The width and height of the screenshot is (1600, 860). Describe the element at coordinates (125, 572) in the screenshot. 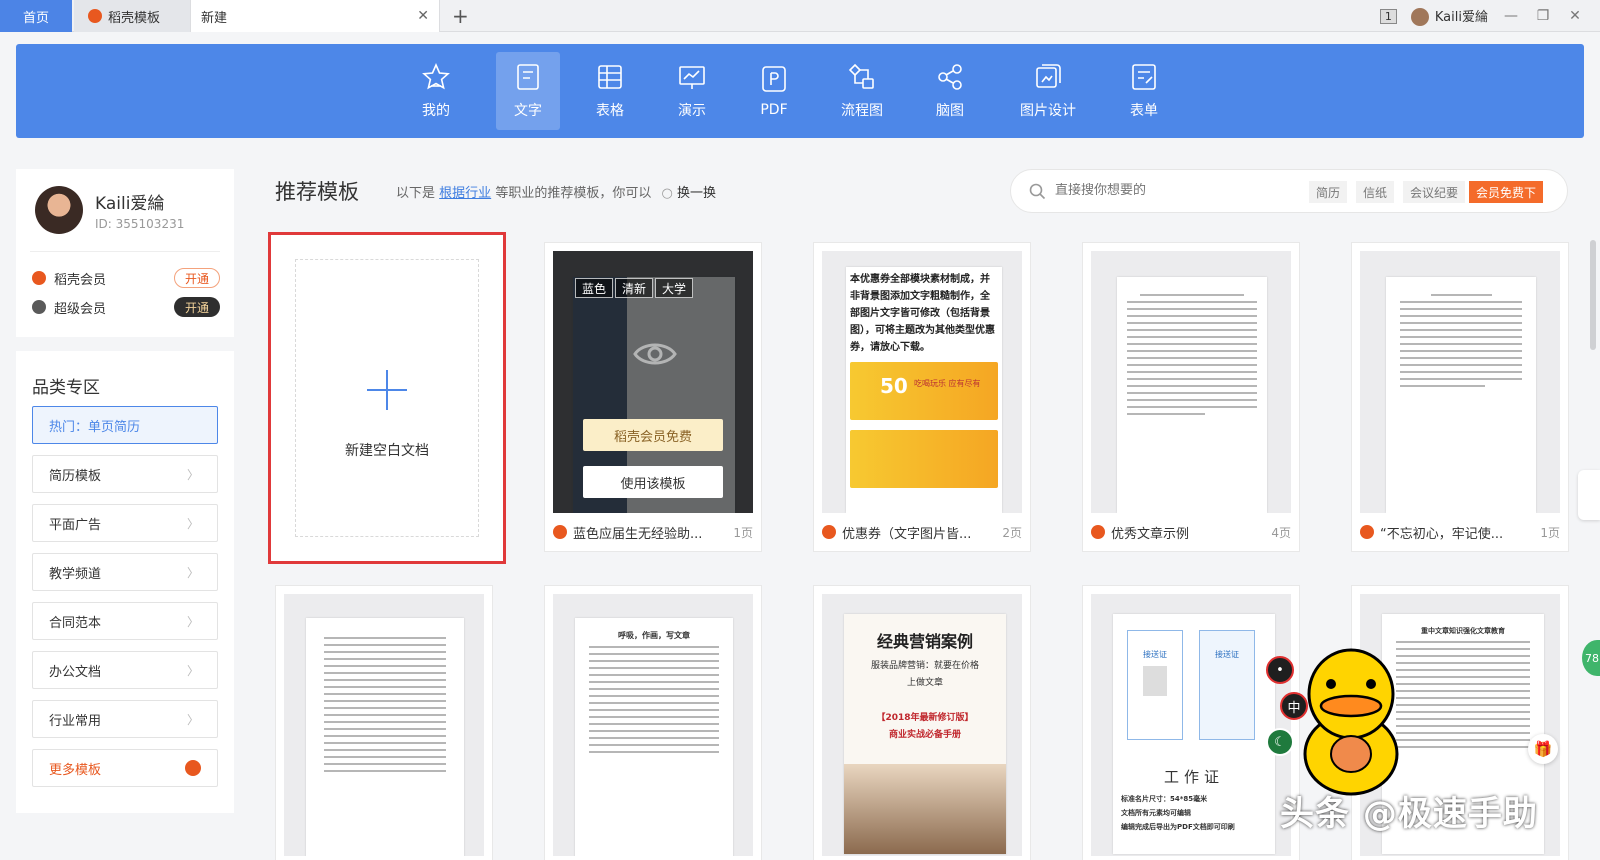

I see `category-teaching: 教学频道 〉` at that location.